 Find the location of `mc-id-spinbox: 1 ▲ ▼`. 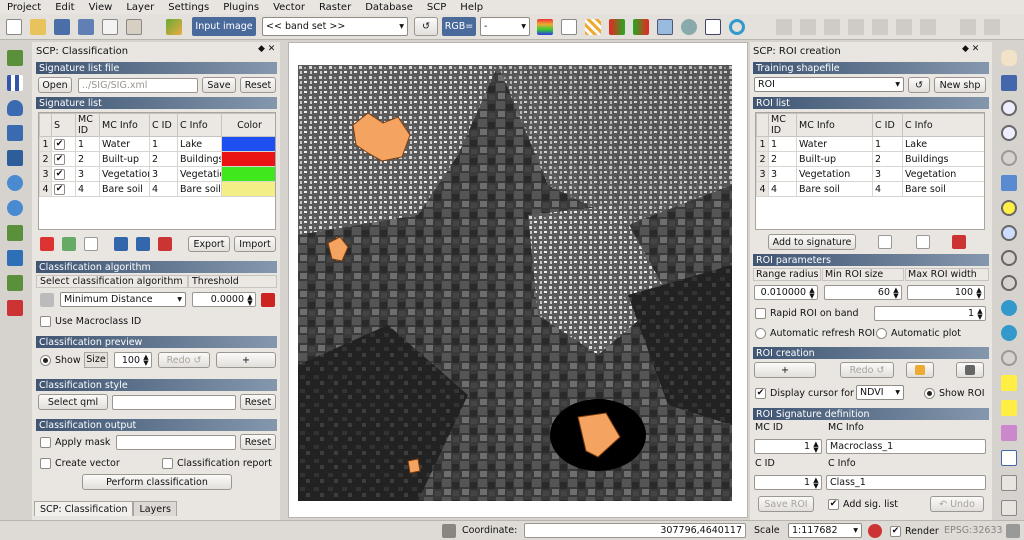

mc-id-spinbox: 1 ▲ ▼ is located at coordinates (788, 446).